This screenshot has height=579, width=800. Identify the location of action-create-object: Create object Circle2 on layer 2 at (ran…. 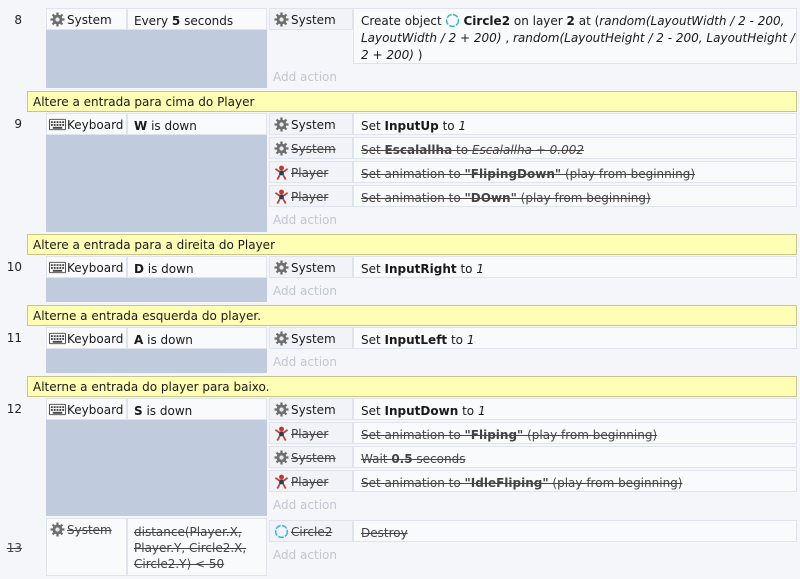
(575, 36).